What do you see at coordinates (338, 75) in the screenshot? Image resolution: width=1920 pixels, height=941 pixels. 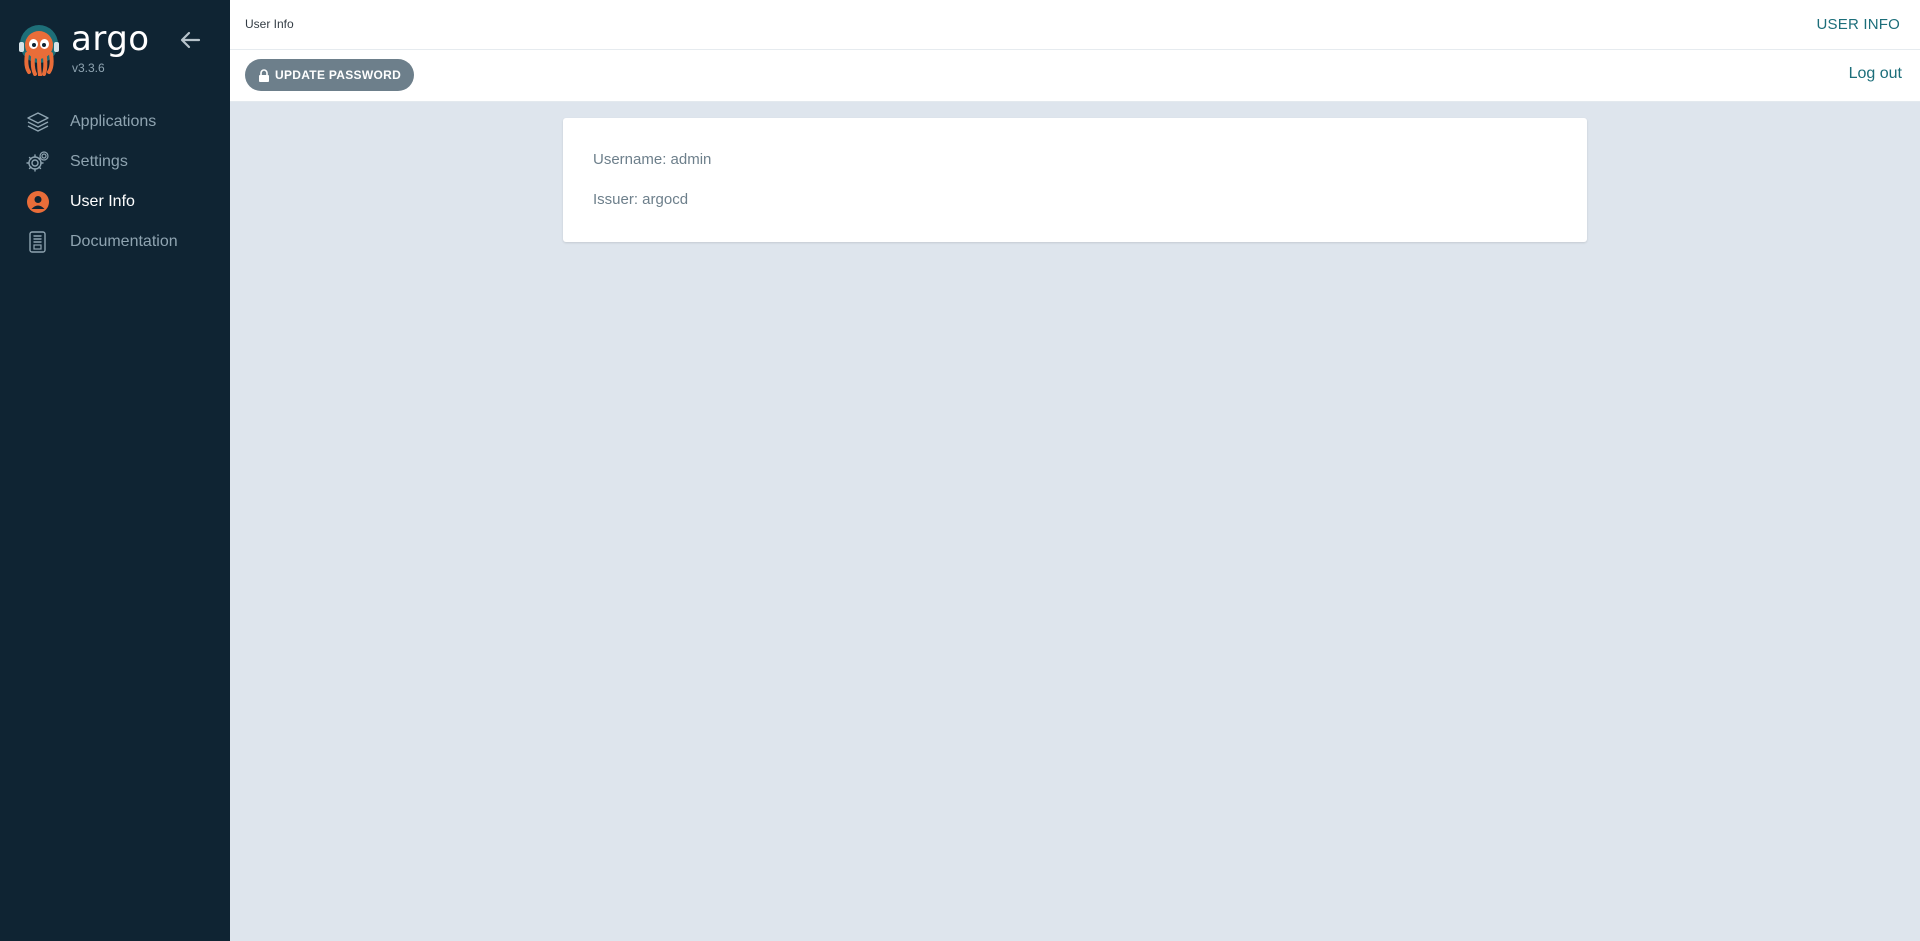 I see `update-password-label: UPDATE PASSWORD` at bounding box center [338, 75].